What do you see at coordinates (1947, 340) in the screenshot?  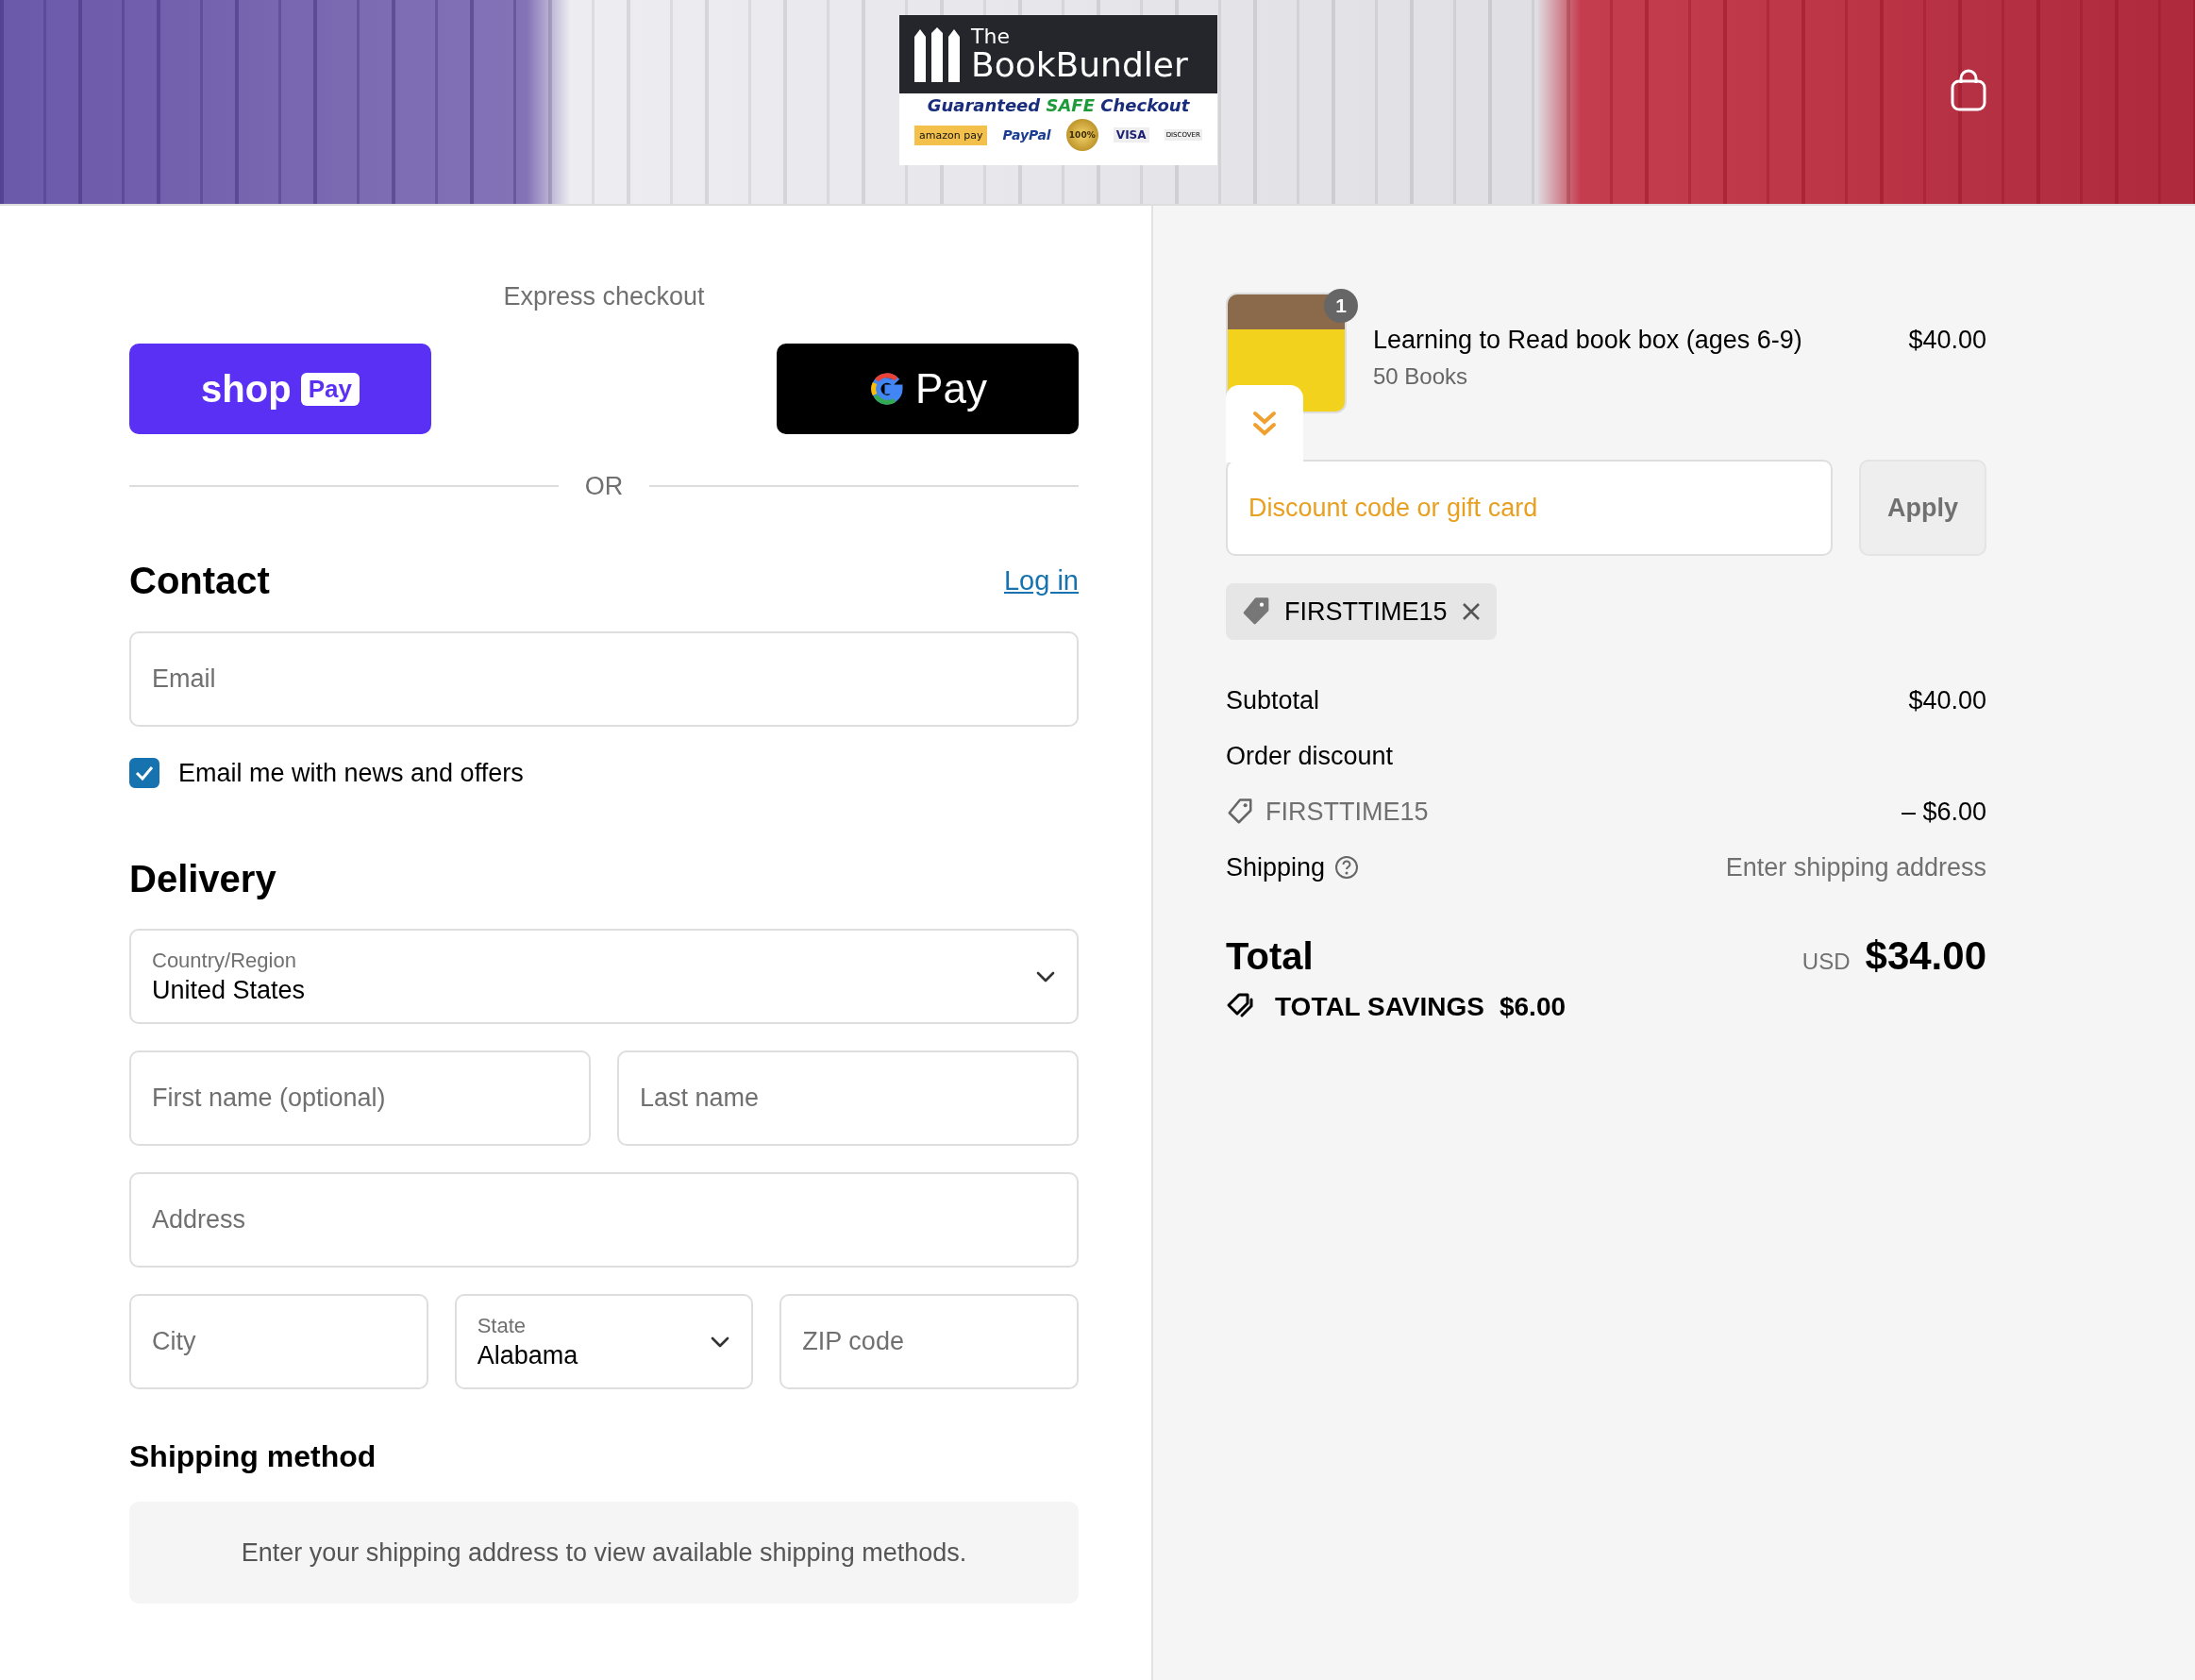 I see `product-price: $40.00` at bounding box center [1947, 340].